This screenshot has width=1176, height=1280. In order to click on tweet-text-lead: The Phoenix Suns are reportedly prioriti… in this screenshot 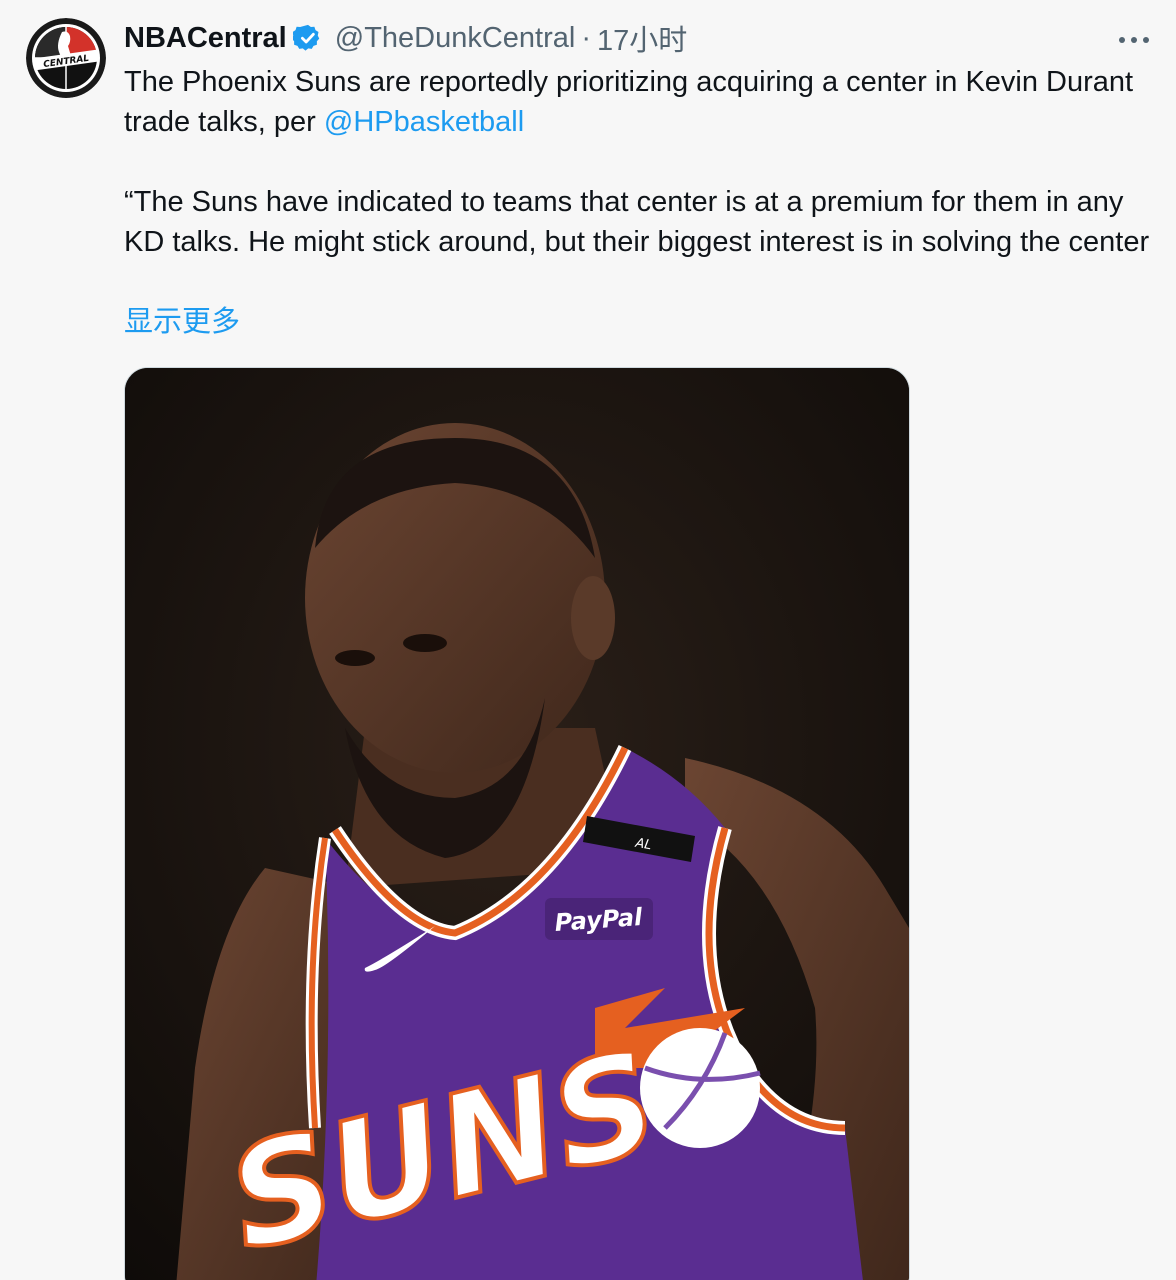, I will do `click(629, 102)`.